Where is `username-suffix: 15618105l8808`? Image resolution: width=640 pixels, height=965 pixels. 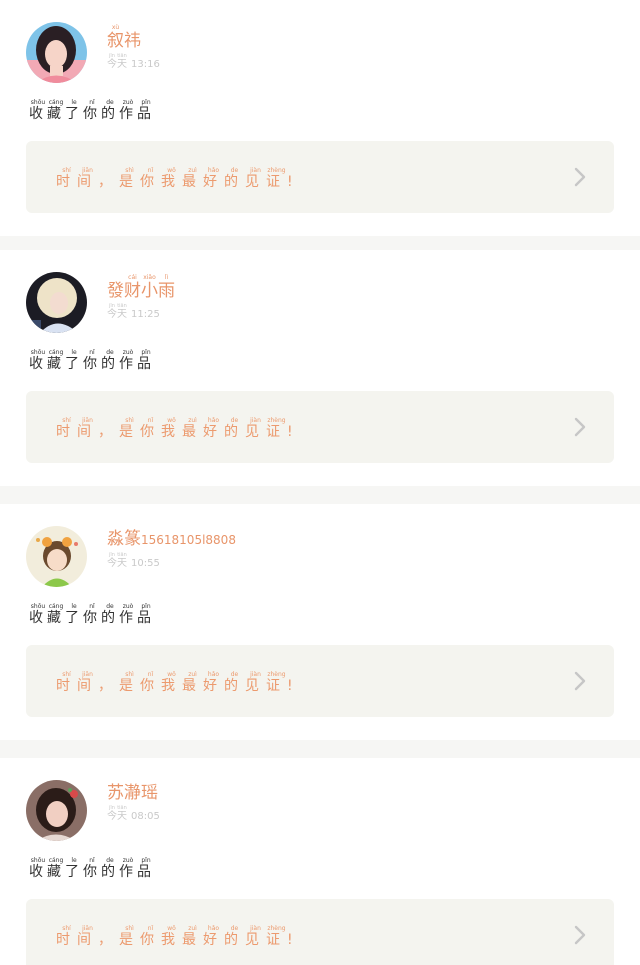 username-suffix: 15618105l8808 is located at coordinates (188, 540).